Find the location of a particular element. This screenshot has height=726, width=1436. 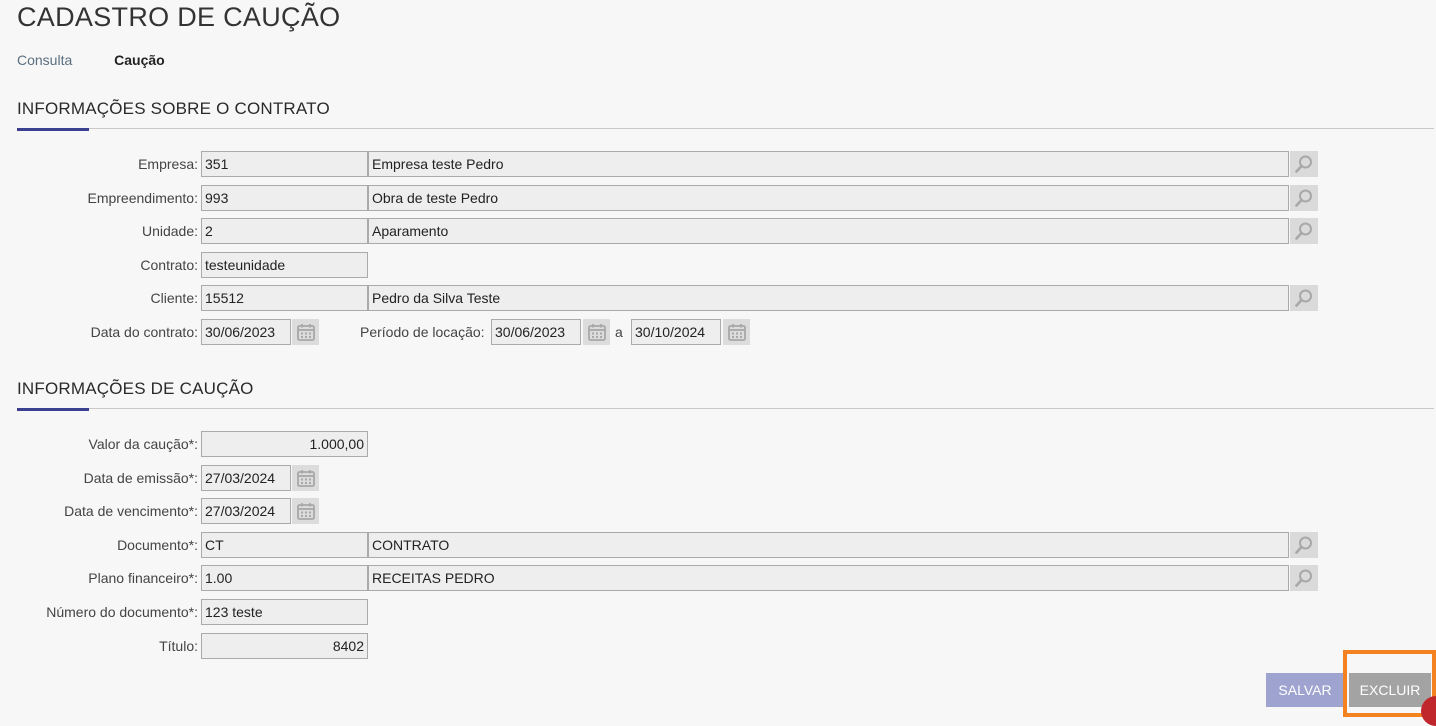

data-contrato-label: Data do contrato: is located at coordinates (144, 332).